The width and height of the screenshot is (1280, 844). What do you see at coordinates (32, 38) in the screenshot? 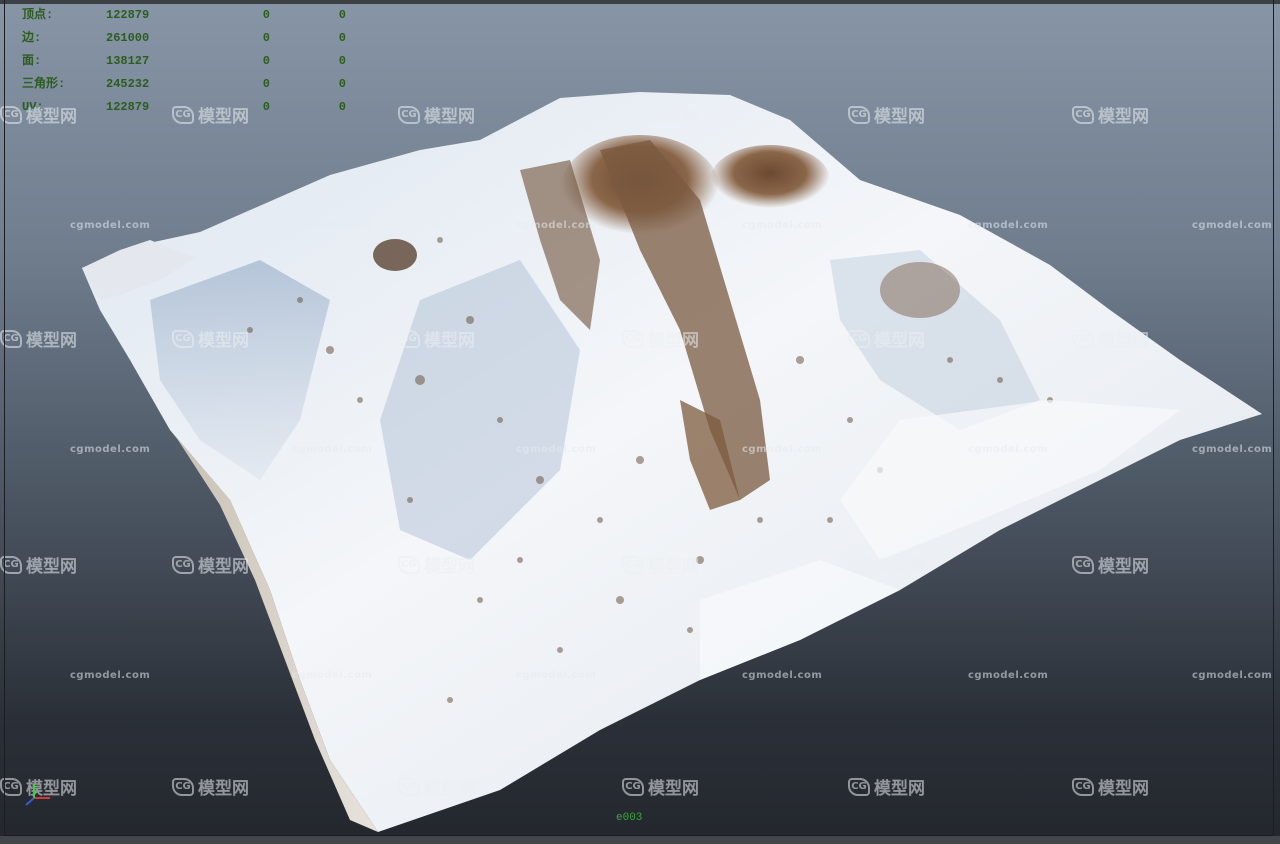
I see `hud-label: 边:` at bounding box center [32, 38].